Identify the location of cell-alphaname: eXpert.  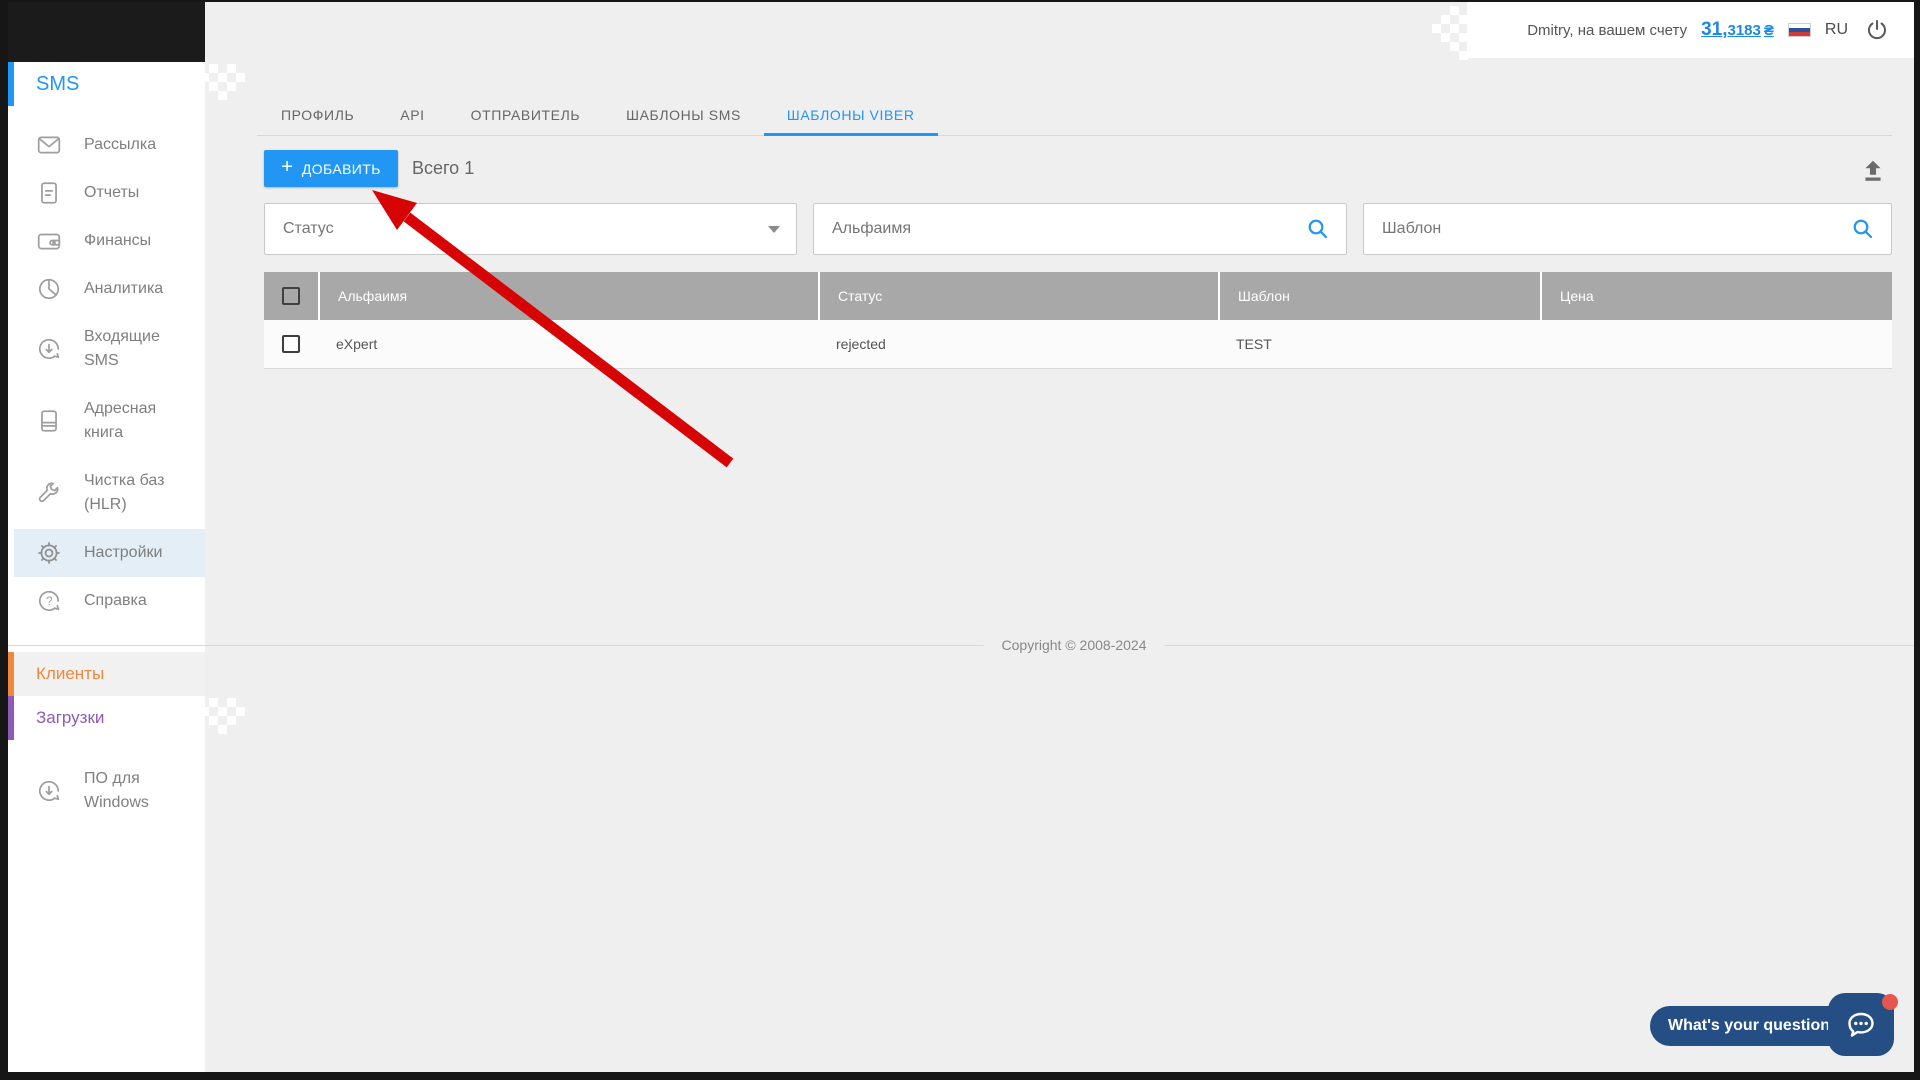
(357, 344).